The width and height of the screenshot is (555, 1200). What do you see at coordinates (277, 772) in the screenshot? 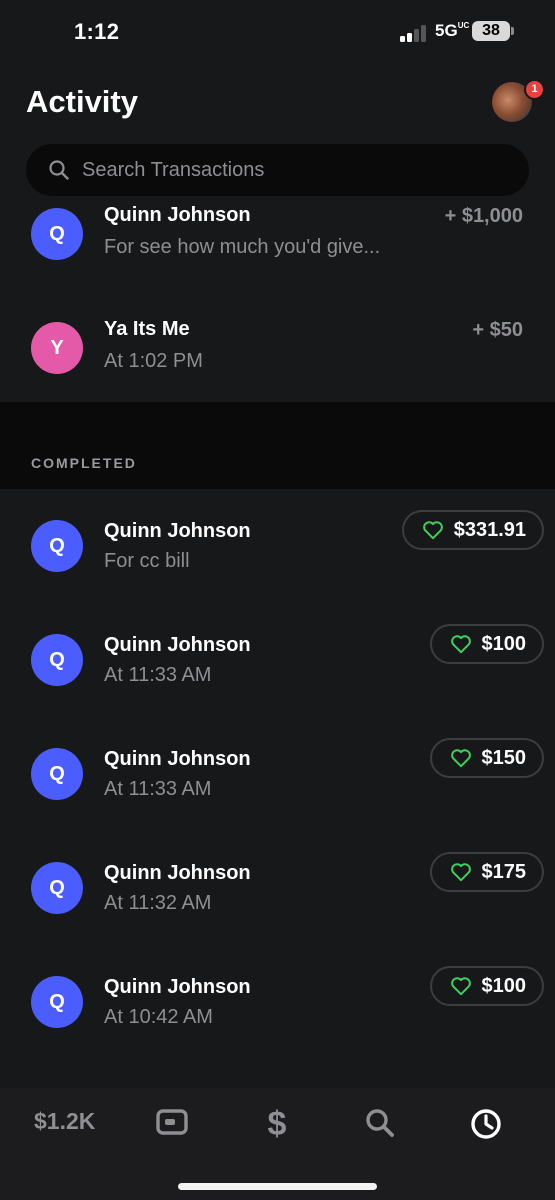
I see `list-item: Q Quinn Johnson At 11:33 AM $150` at bounding box center [277, 772].